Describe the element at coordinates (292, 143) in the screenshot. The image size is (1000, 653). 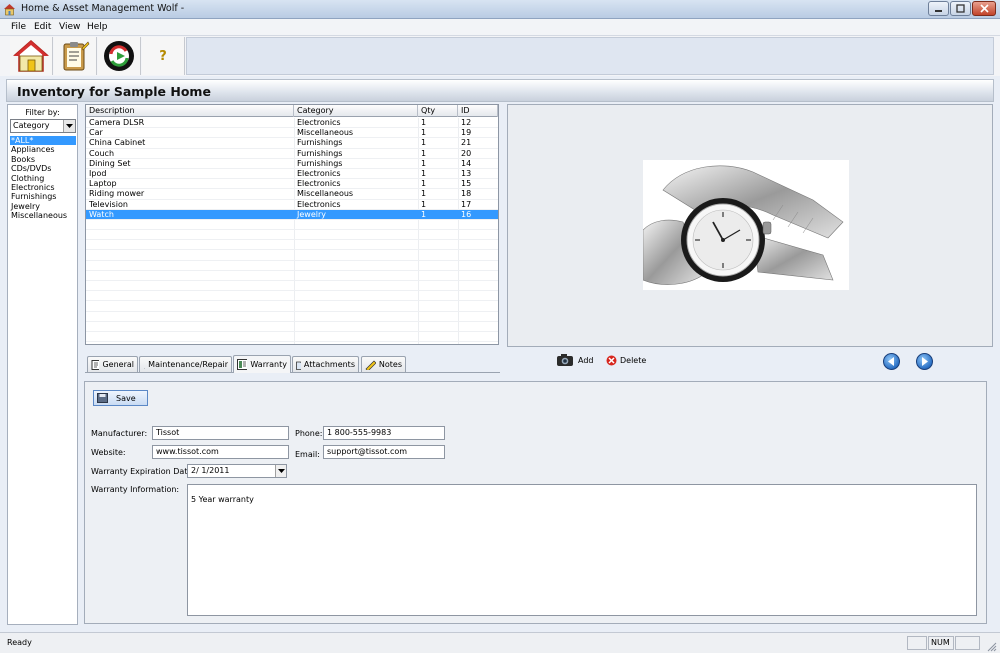
I see `table-row: China Cabinet Furnishings 1 21` at that location.